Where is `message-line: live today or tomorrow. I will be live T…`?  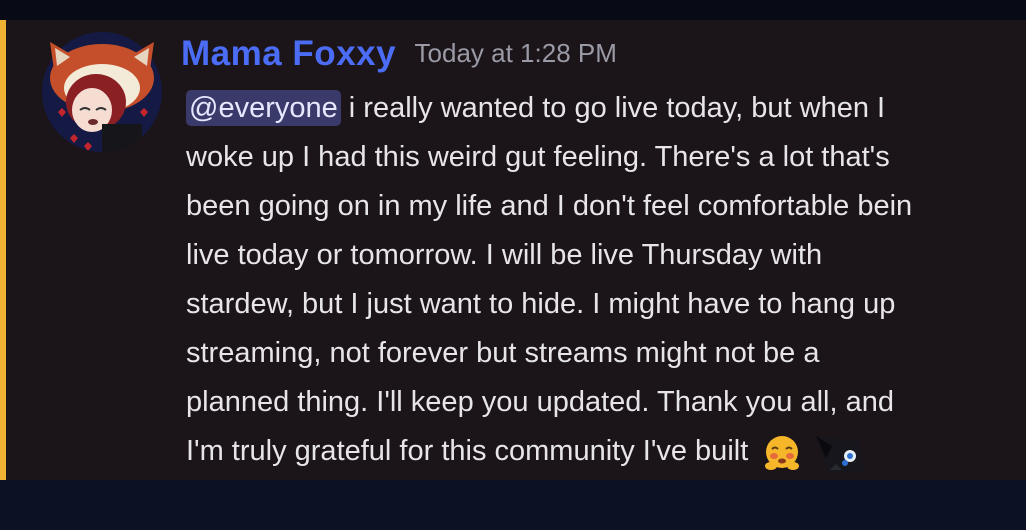 message-line: live today or tomorrow. I will be live T… is located at coordinates (504, 255).